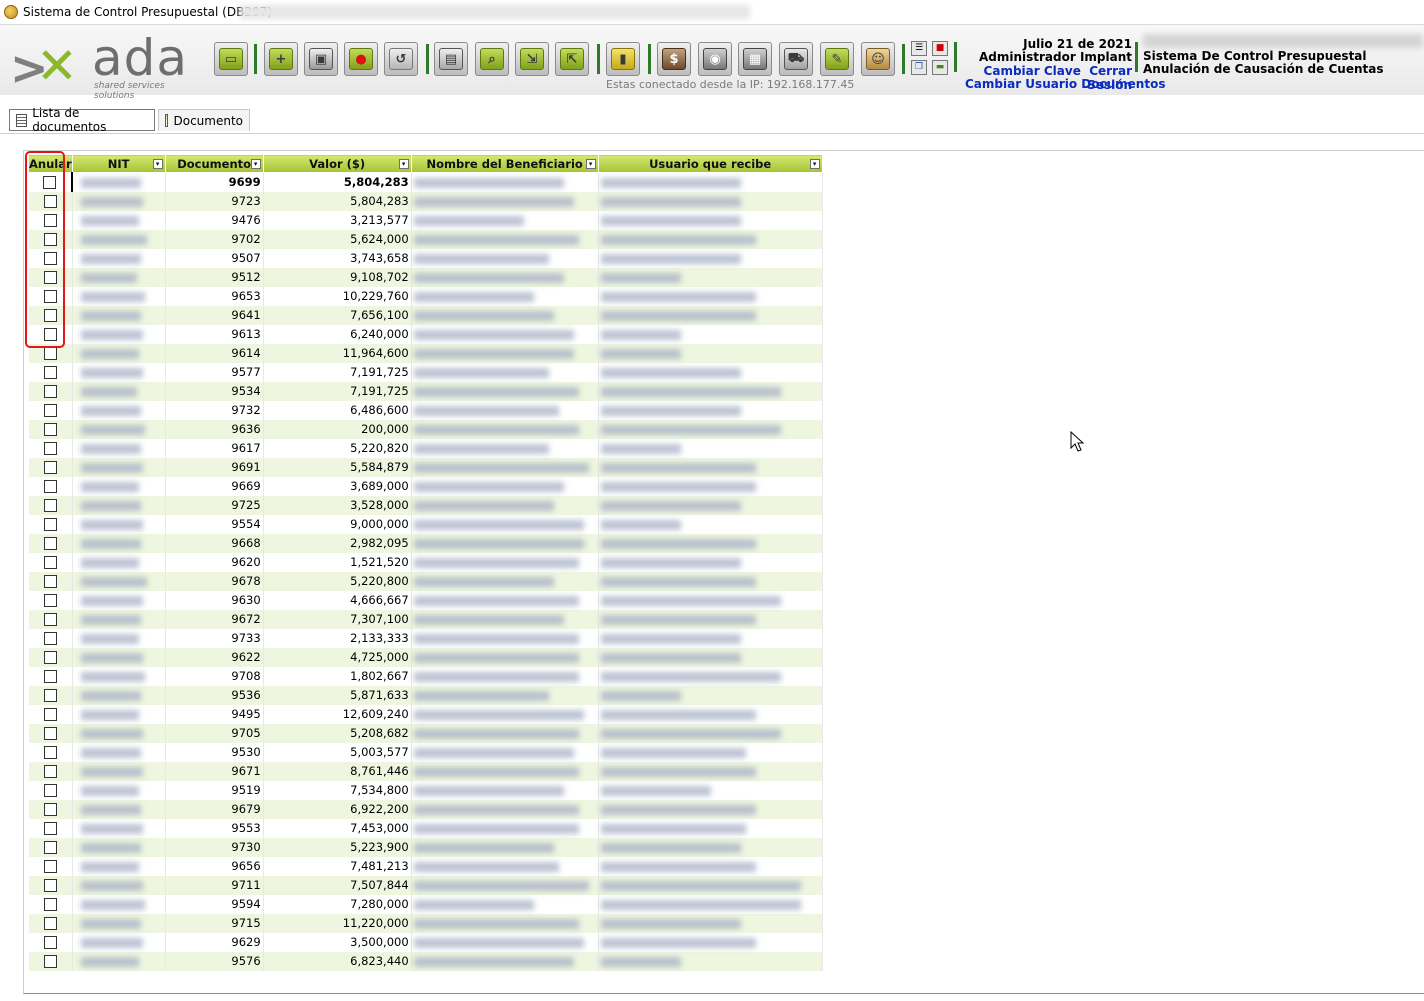  What do you see at coordinates (919, 67) in the screenshot?
I see `copy-mini-button: ❐` at bounding box center [919, 67].